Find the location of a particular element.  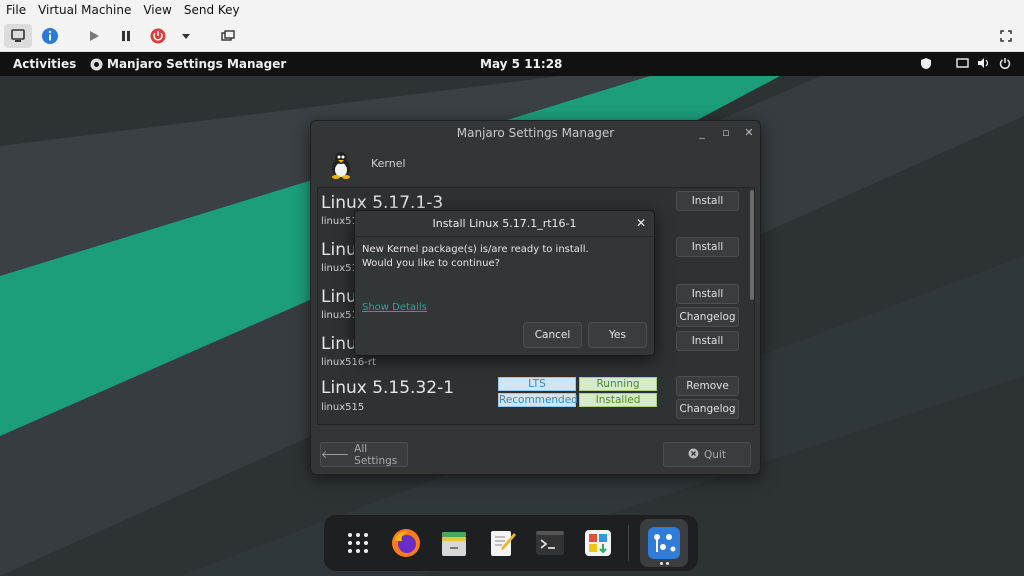

recommended-badge: Recommended is located at coordinates (538, 400).